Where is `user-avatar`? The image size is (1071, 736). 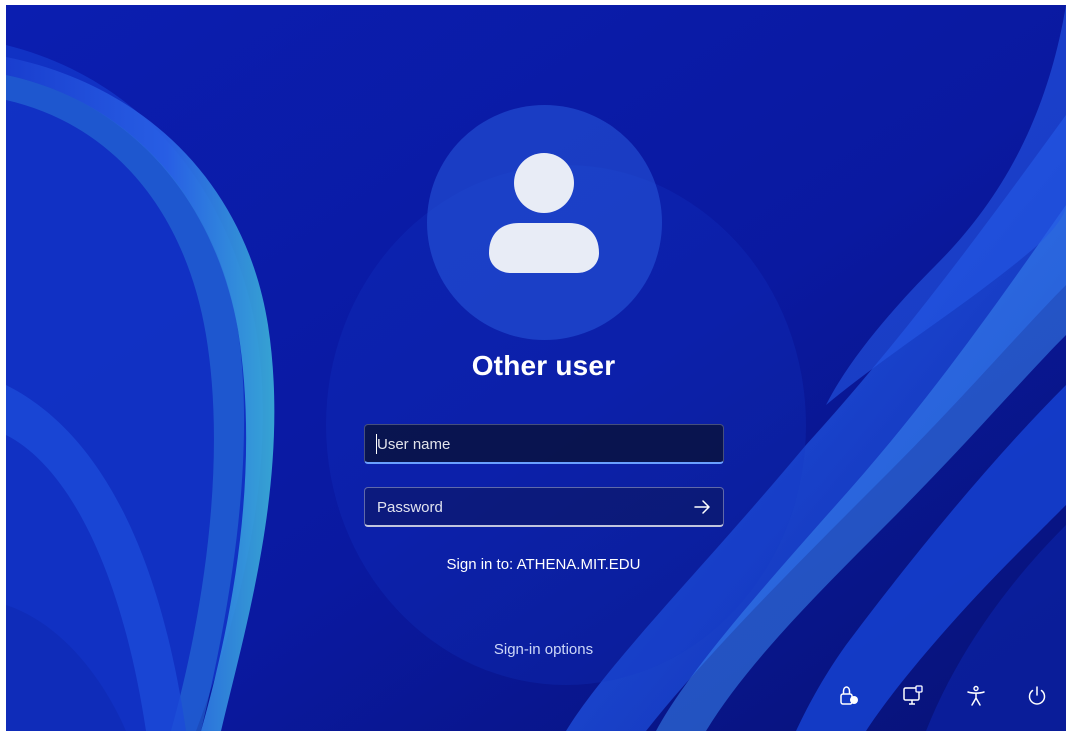 user-avatar is located at coordinates (544, 222).